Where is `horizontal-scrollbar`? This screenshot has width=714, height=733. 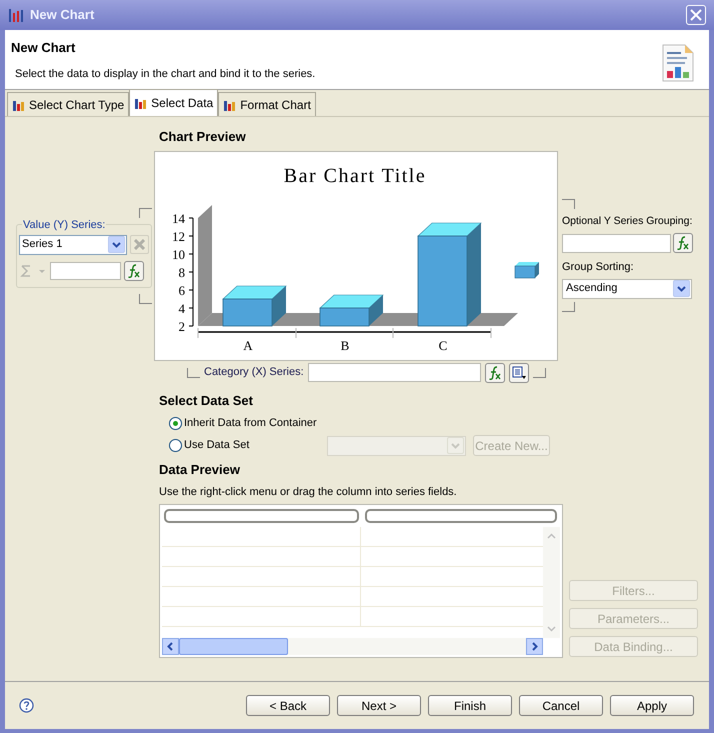 horizontal-scrollbar is located at coordinates (352, 646).